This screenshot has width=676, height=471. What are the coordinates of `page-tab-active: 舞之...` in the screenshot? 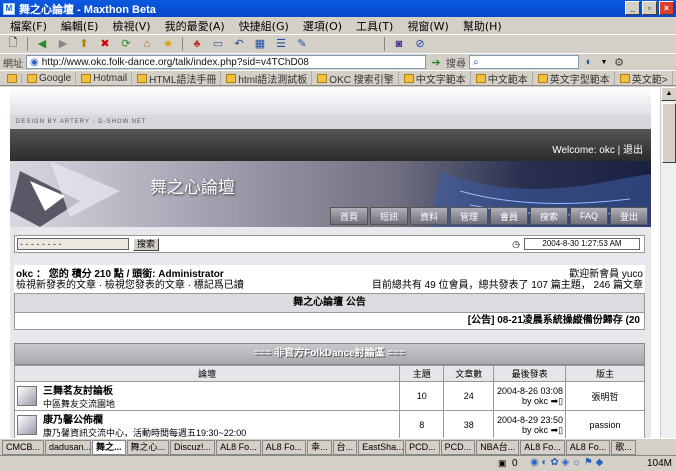 It's located at (109, 447).